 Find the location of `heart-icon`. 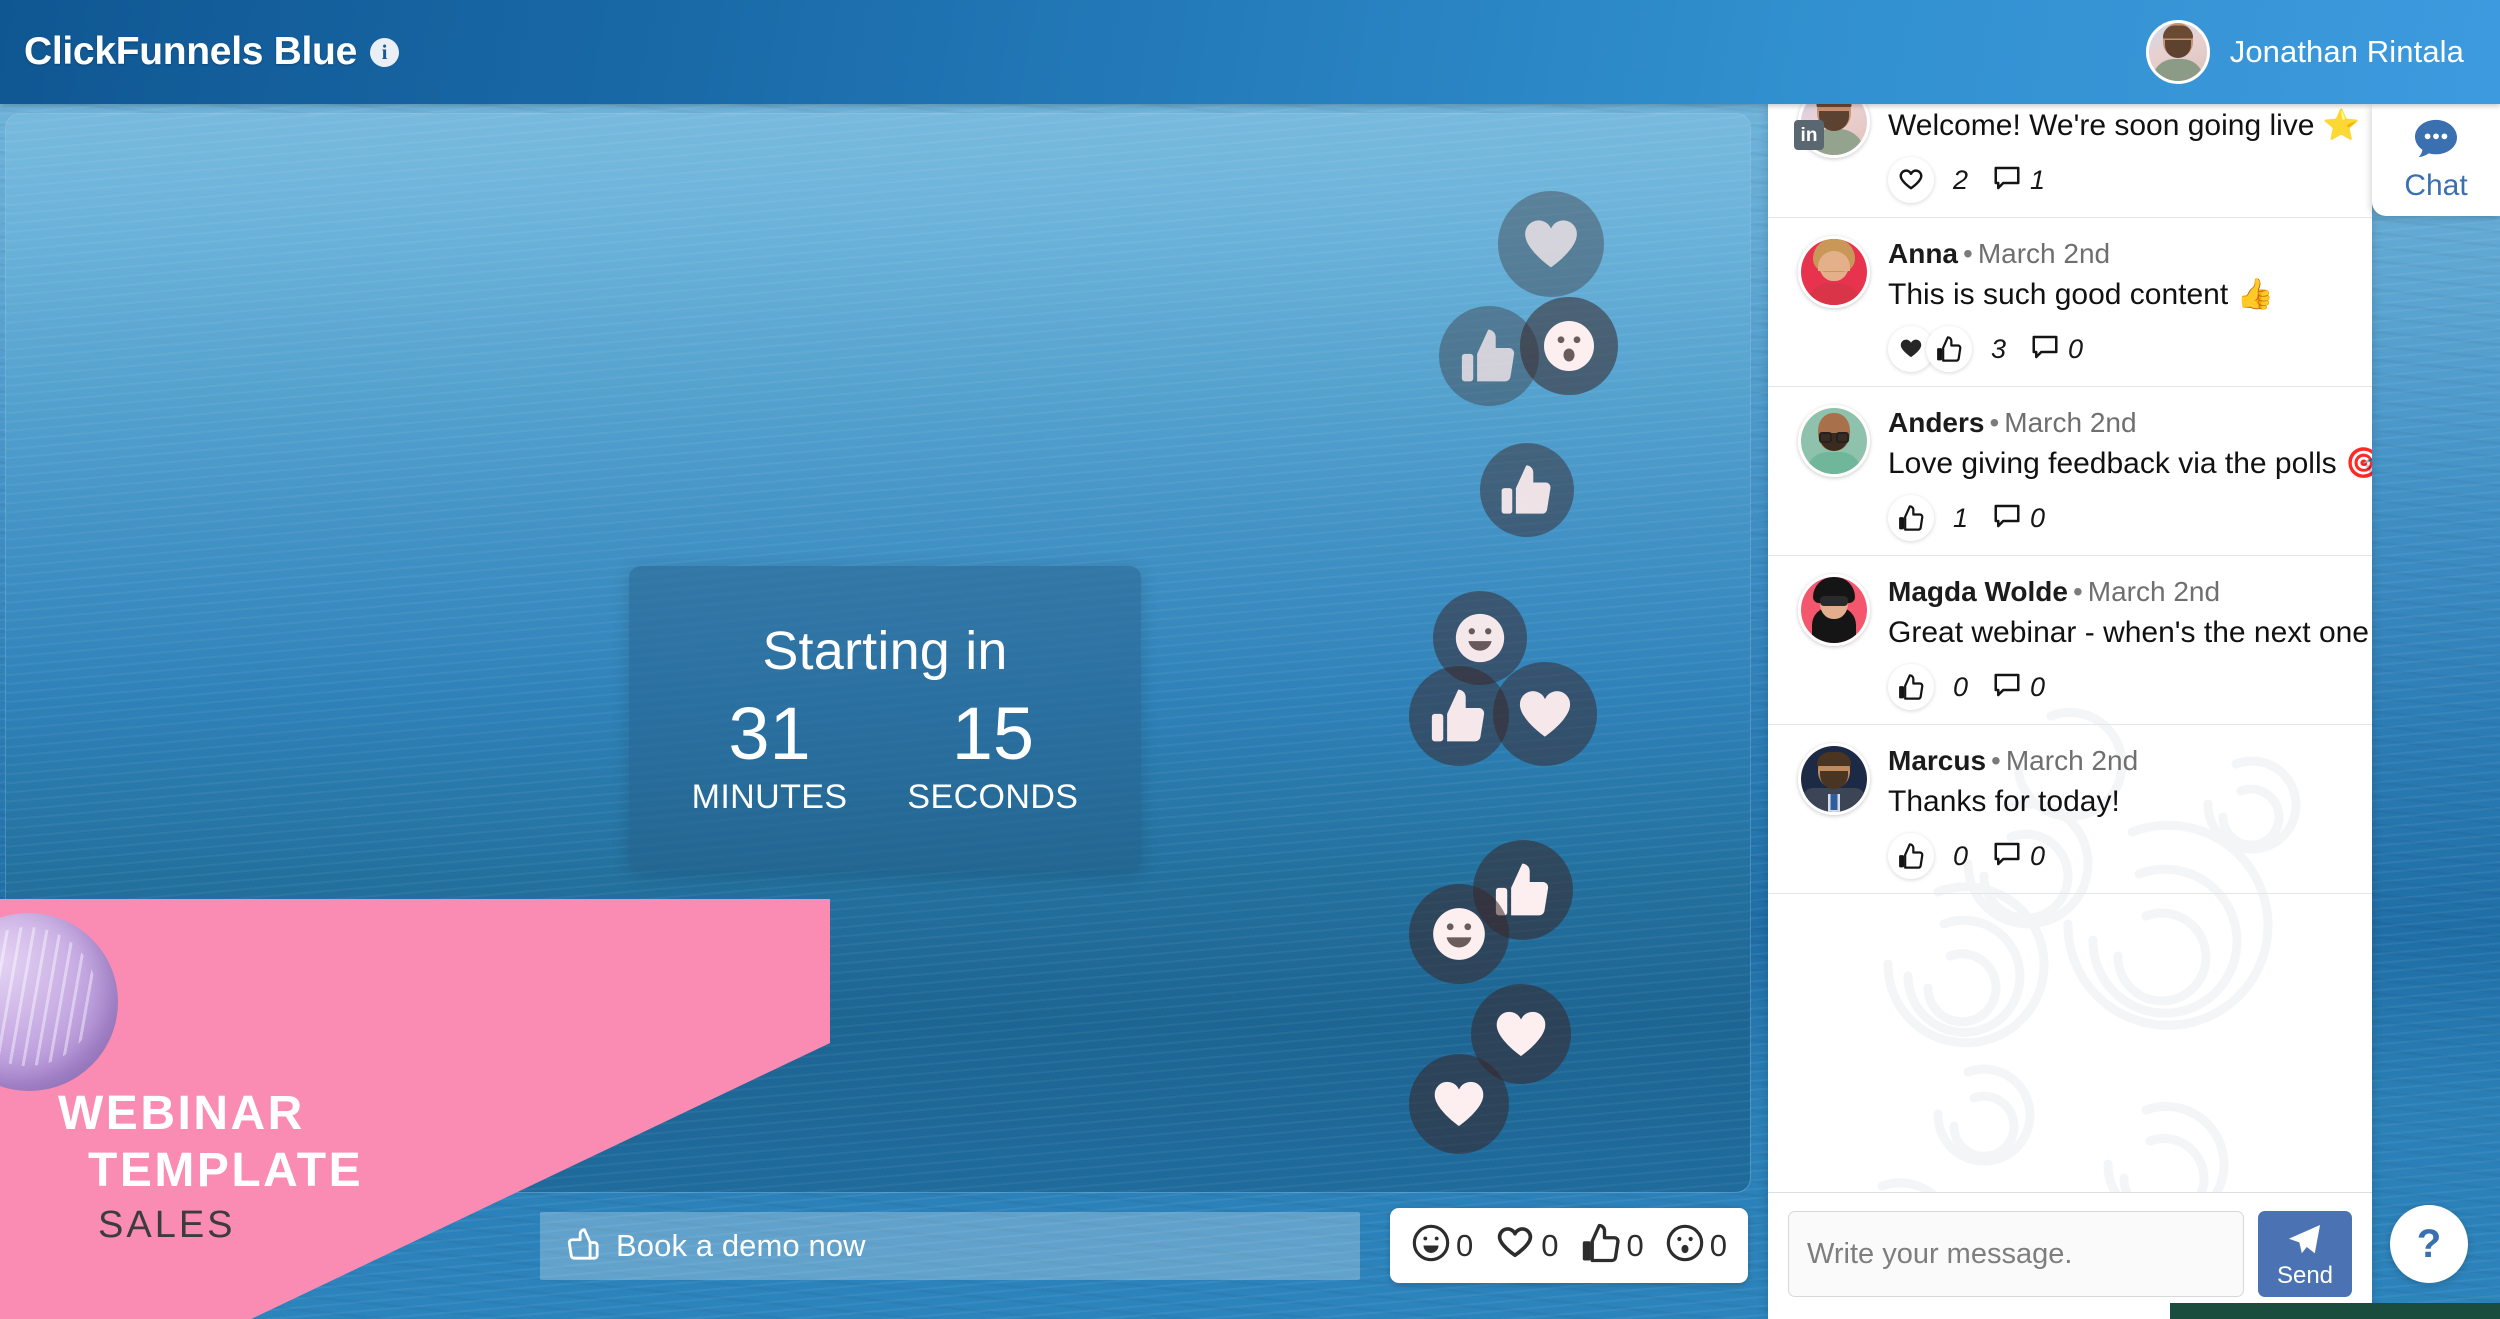

heart-icon is located at coordinates (1515, 1245).